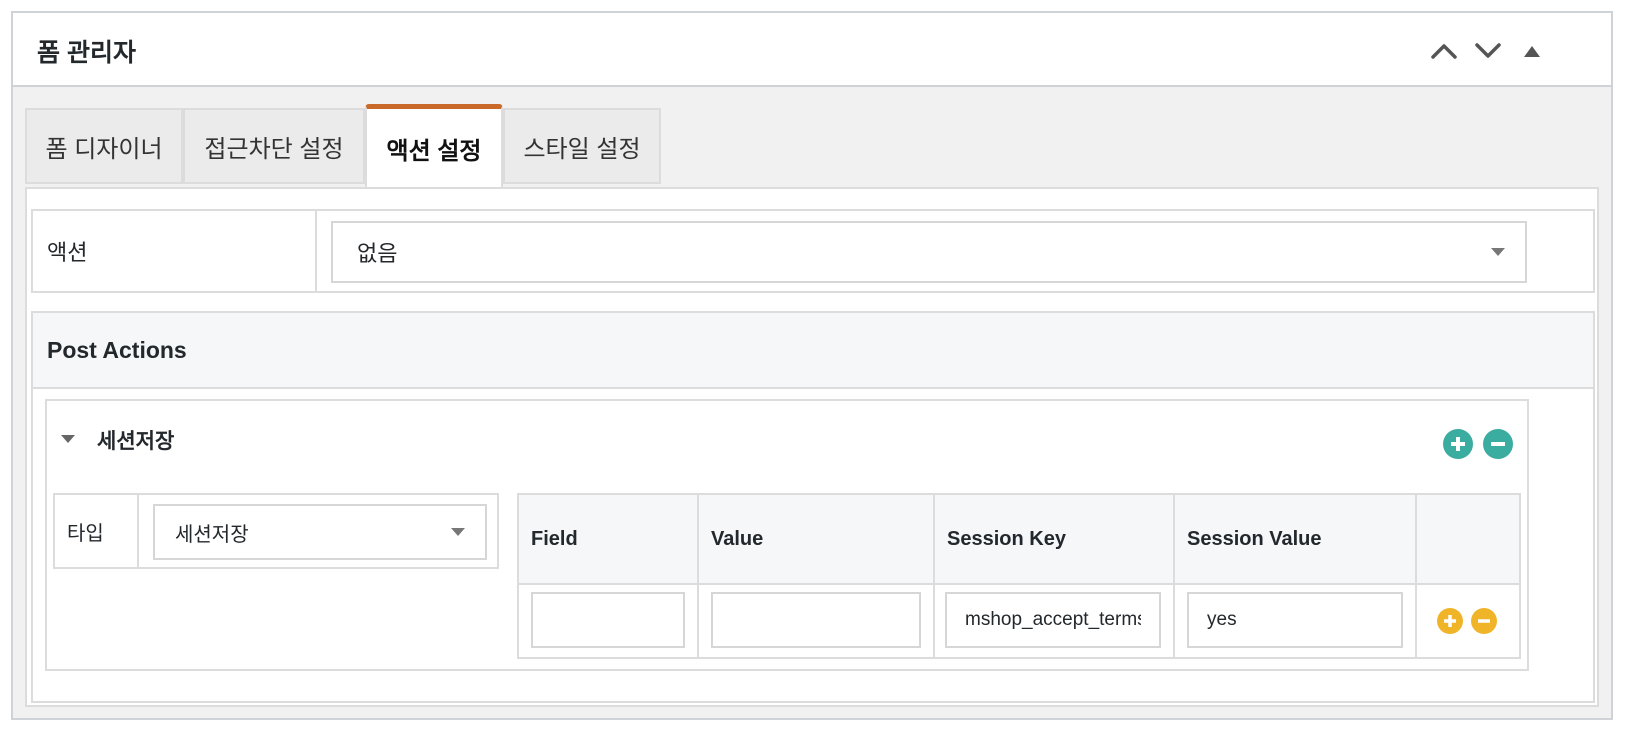 Image resolution: width=1628 pixels, height=734 pixels. What do you see at coordinates (175, 251) in the screenshot?
I see `action-label: 액션` at bounding box center [175, 251].